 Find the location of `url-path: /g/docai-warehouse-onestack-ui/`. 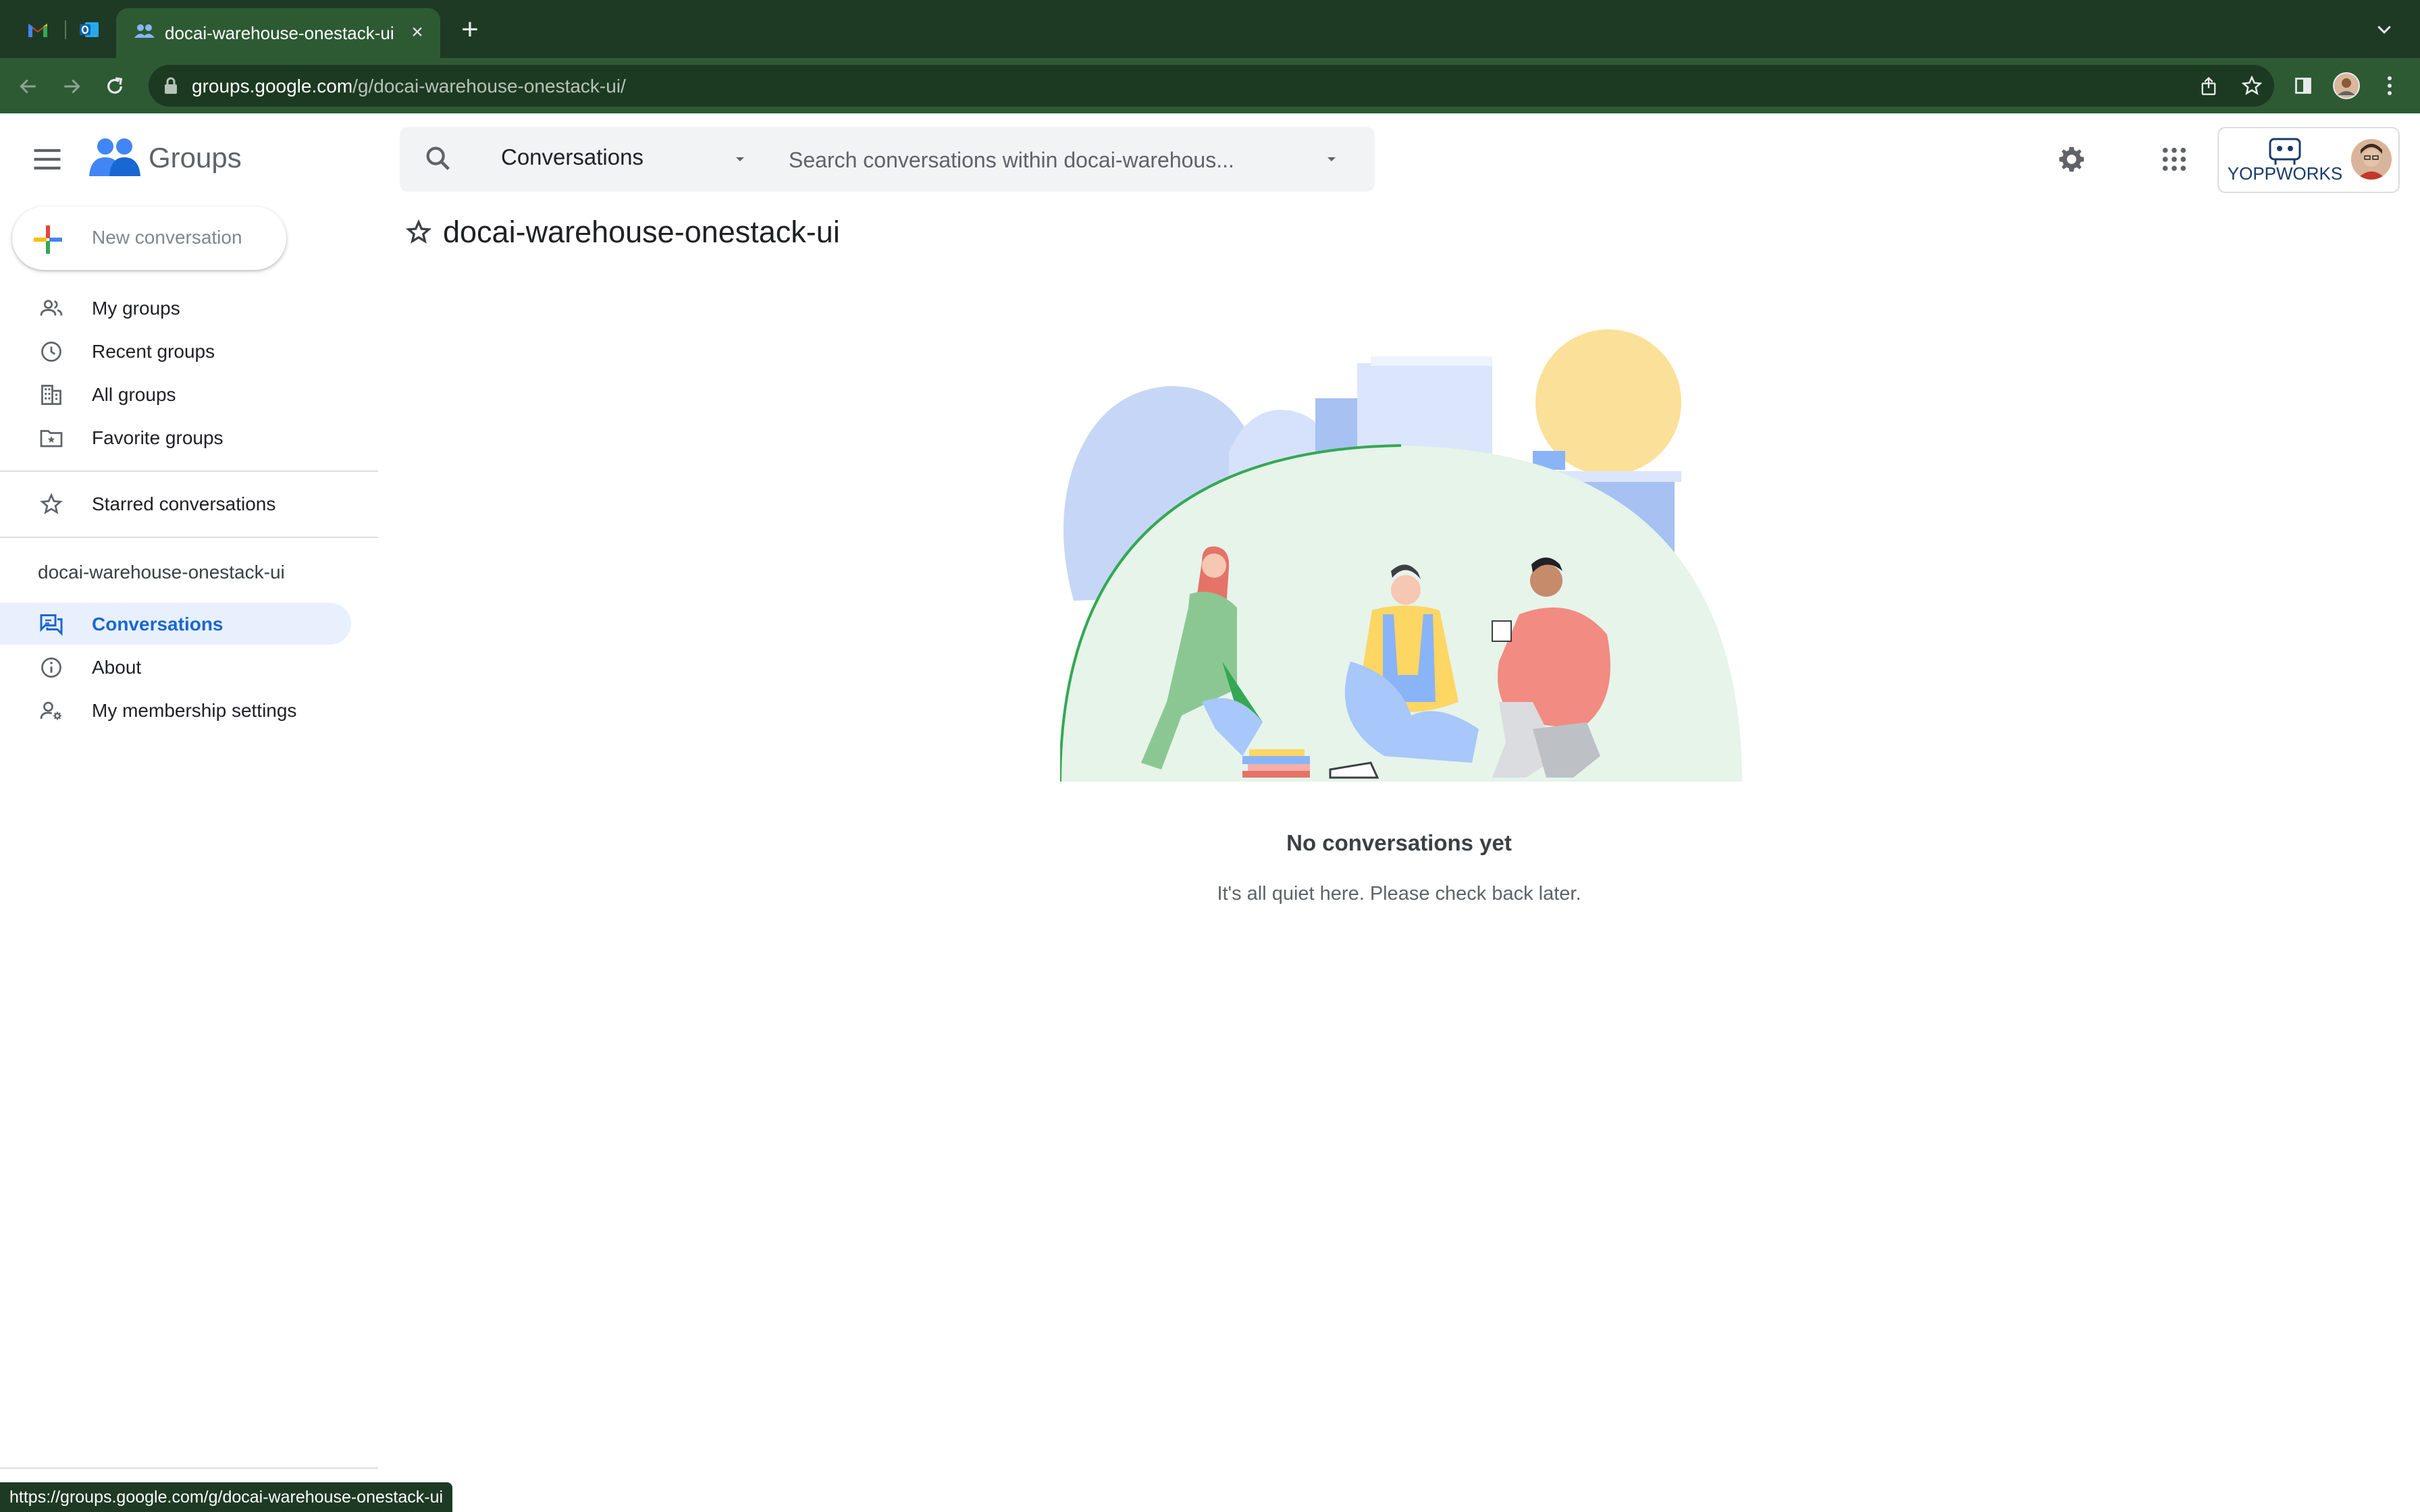

url-path: /g/docai-warehouse-onestack-ui/ is located at coordinates (489, 87).